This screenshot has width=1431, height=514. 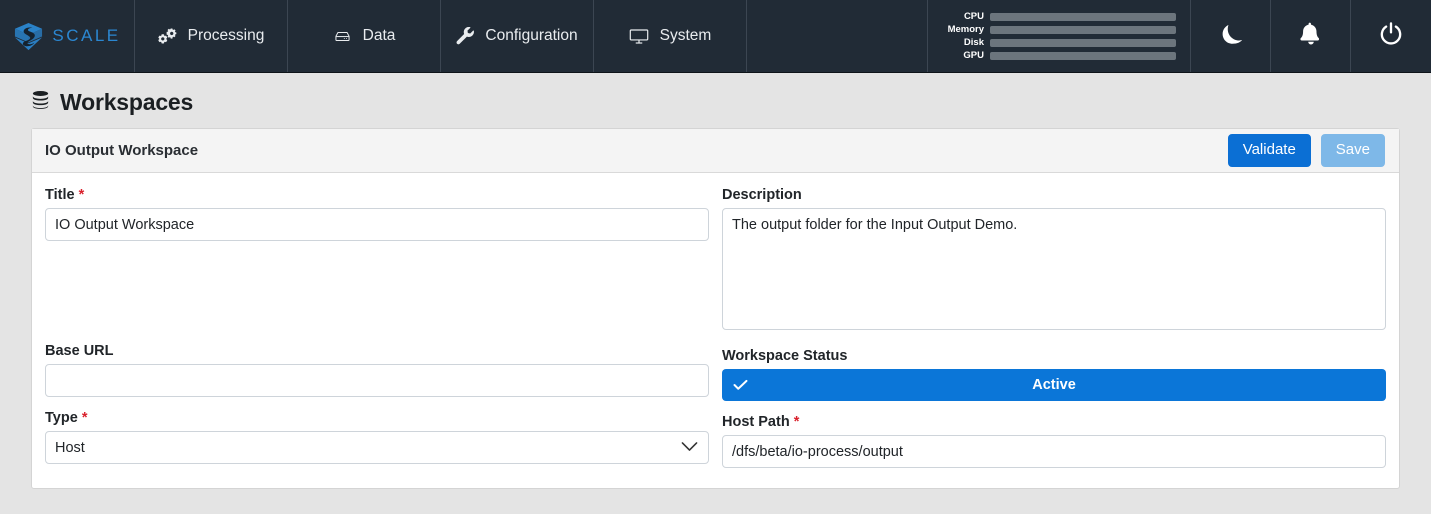 I want to click on navbar-spacer, so click(x=837, y=36).